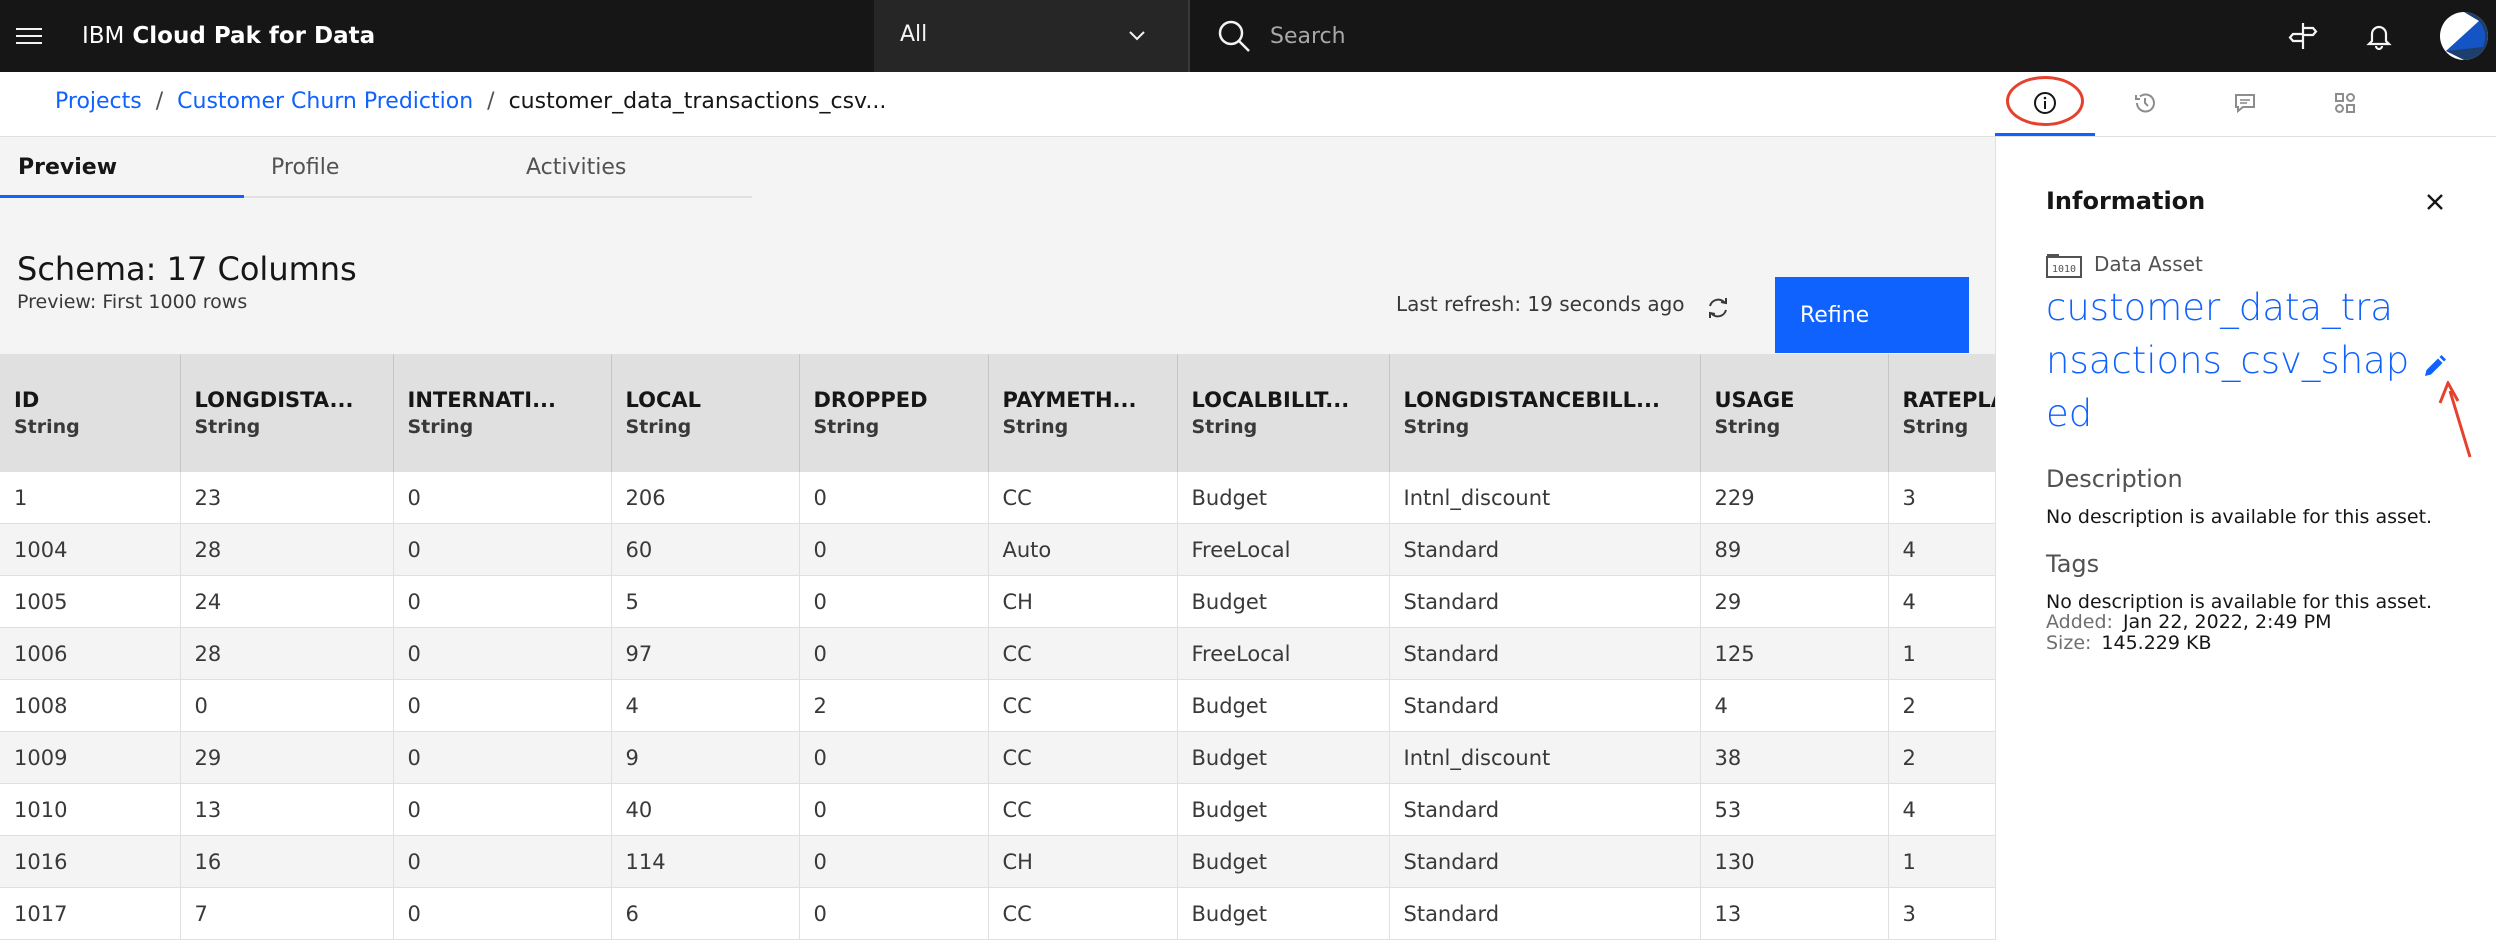 The width and height of the screenshot is (2496, 940). I want to click on apps-icon, so click(2345, 103).